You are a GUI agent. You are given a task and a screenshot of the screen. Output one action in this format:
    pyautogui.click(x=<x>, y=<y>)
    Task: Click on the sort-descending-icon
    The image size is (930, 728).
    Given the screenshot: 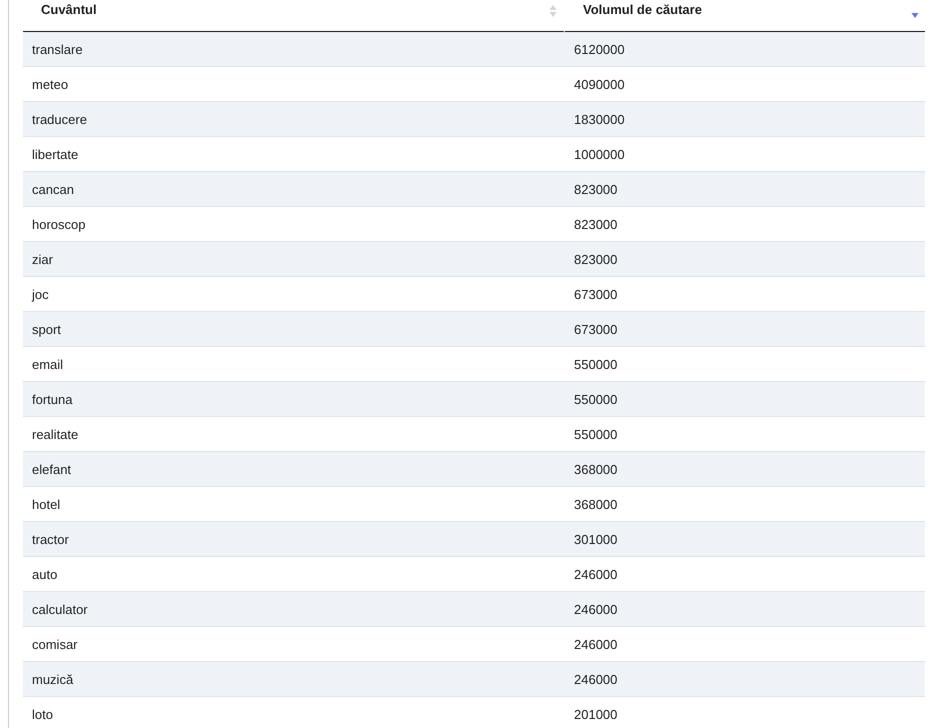 What is the action you would take?
    pyautogui.click(x=915, y=15)
    